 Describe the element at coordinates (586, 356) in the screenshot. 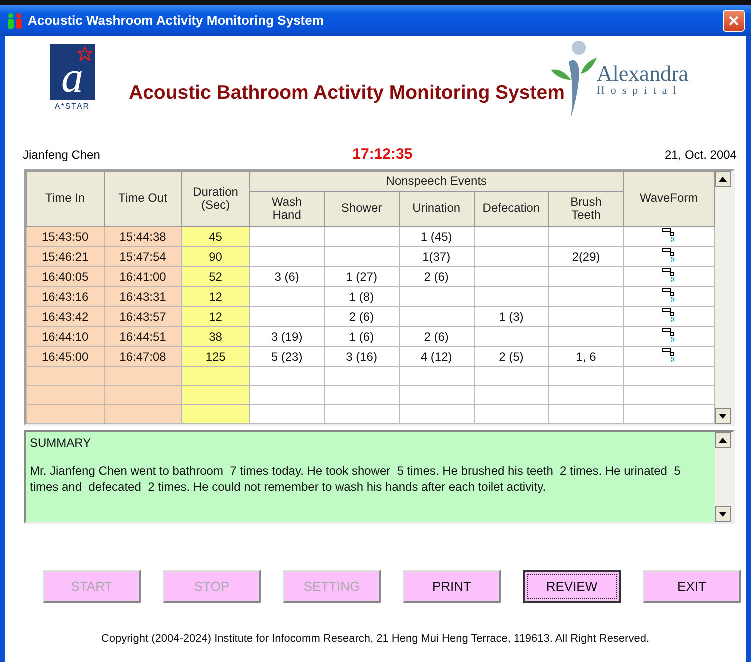

I see `table-cell: 1, 6` at that location.